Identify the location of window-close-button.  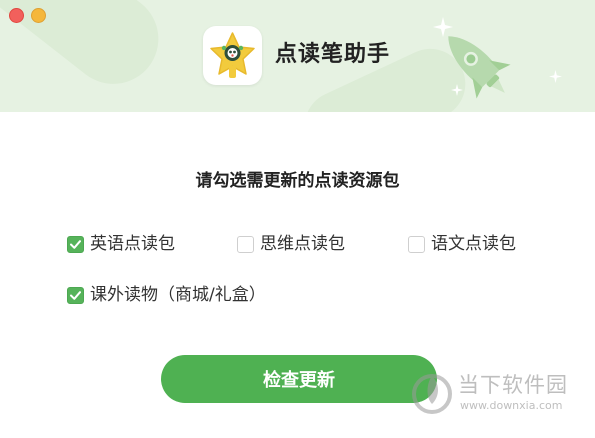
(16, 15).